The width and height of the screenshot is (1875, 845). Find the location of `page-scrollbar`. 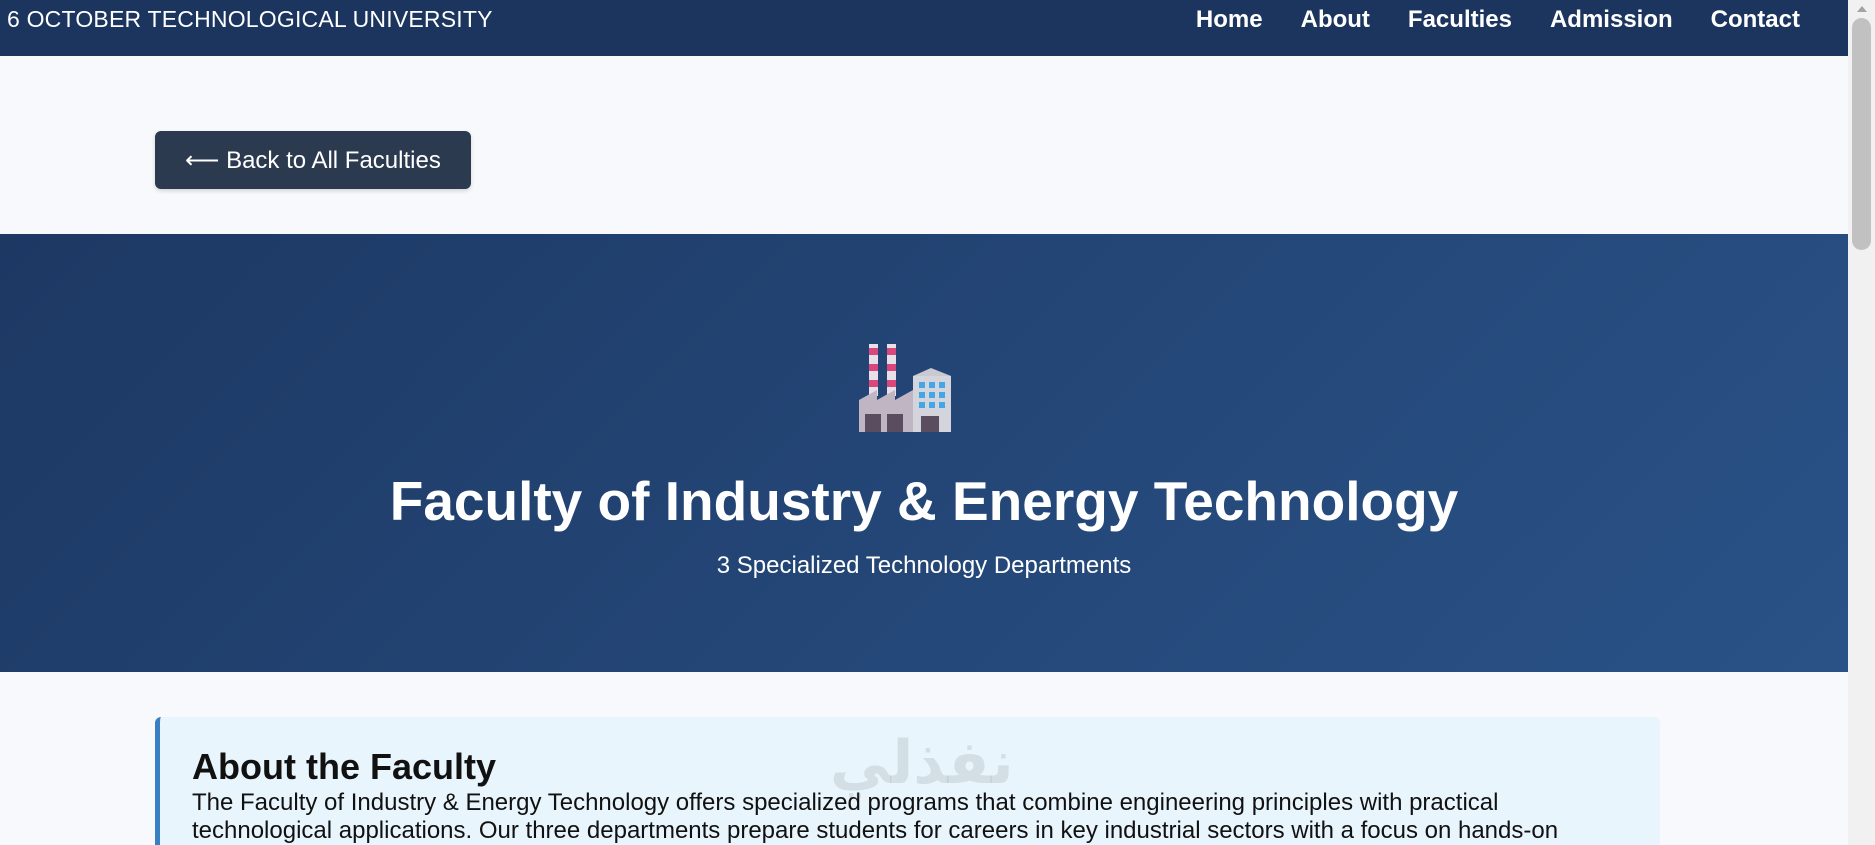

page-scrollbar is located at coordinates (1861, 422).